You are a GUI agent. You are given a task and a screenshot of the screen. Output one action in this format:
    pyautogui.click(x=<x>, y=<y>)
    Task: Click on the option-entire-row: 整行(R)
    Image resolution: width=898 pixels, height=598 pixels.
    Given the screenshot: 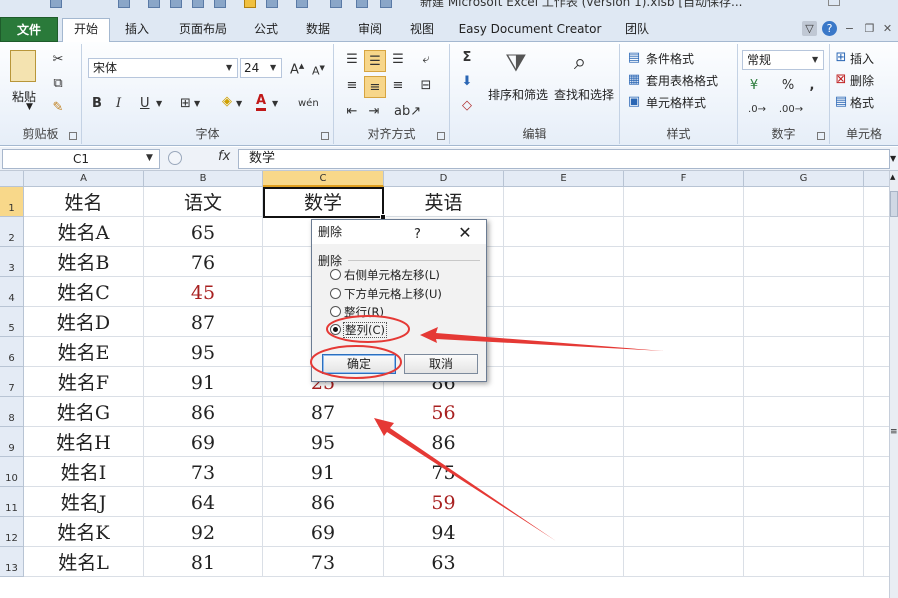 What is the action you would take?
    pyautogui.click(x=357, y=312)
    